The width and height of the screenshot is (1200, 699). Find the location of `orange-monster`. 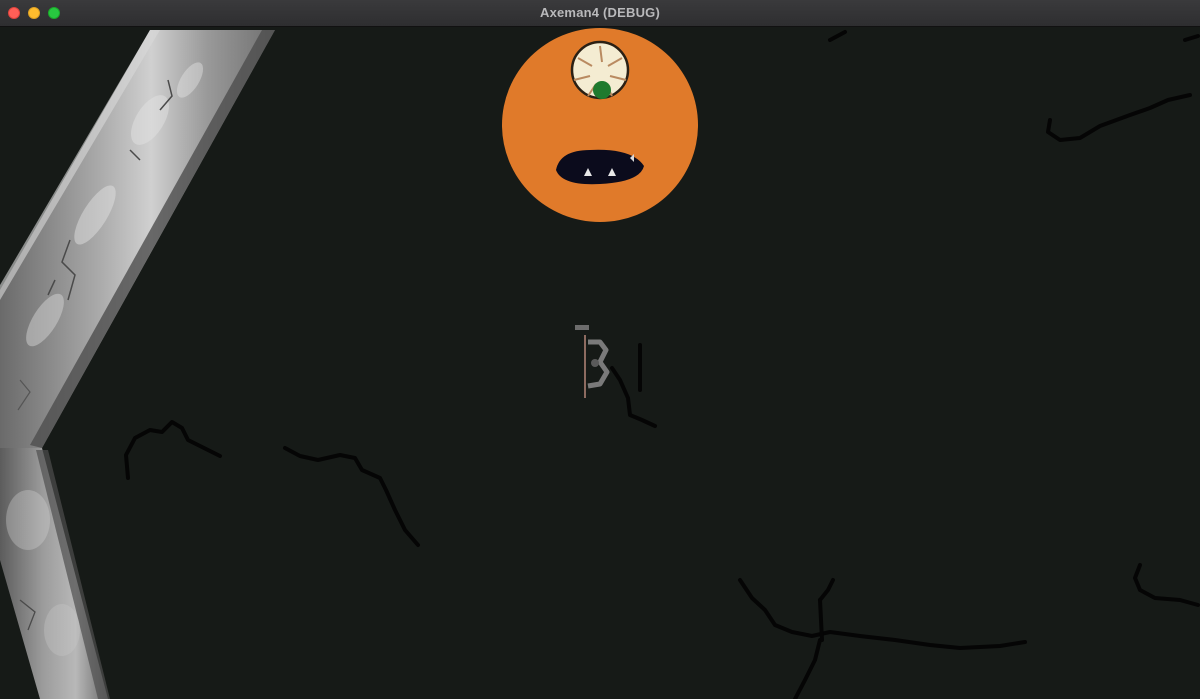

orange-monster is located at coordinates (600, 125).